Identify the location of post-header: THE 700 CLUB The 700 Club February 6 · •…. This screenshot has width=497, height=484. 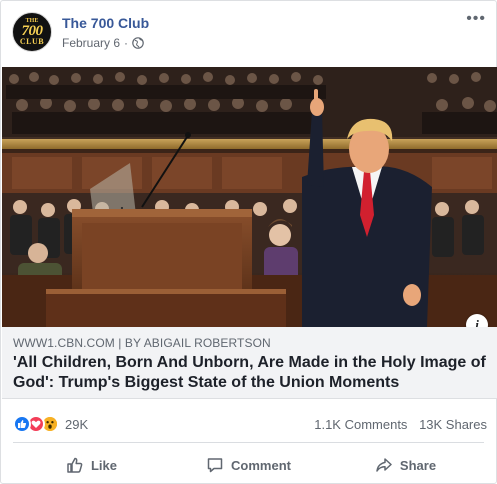
(249, 33).